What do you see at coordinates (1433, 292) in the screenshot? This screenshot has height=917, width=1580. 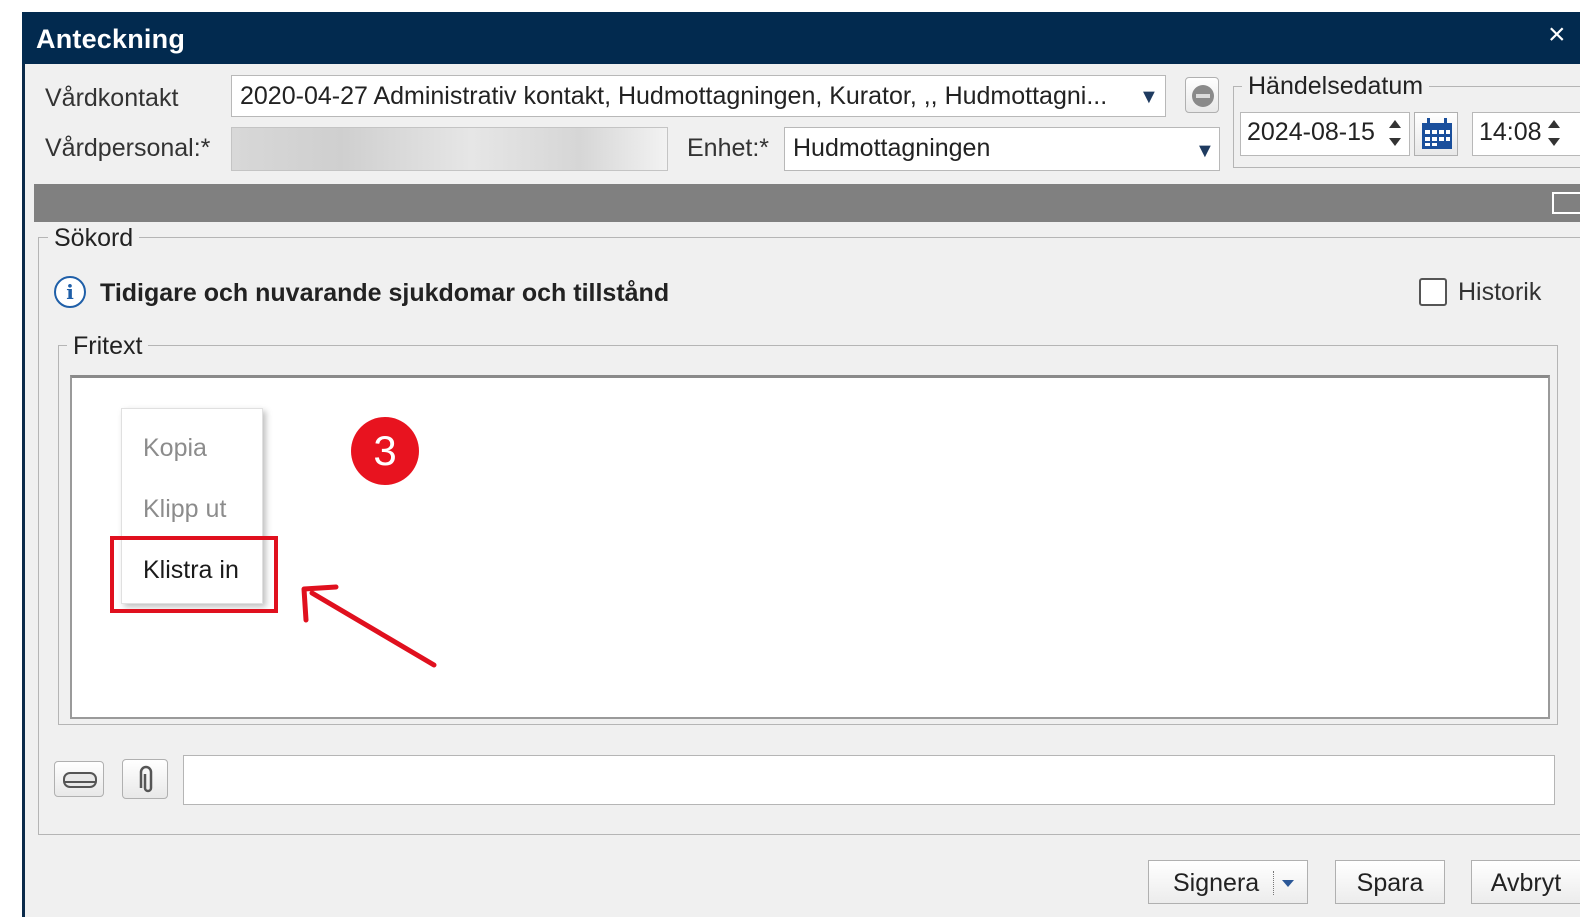 I see `historik-checkbox` at bounding box center [1433, 292].